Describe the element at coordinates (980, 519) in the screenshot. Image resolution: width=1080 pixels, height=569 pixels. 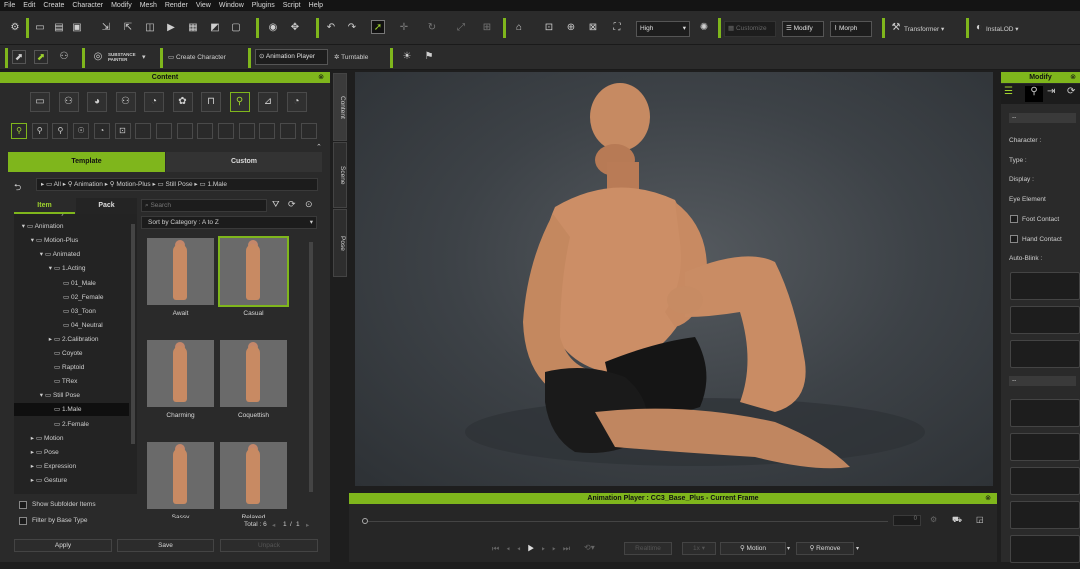
I see `window-icon: ◲` at that location.